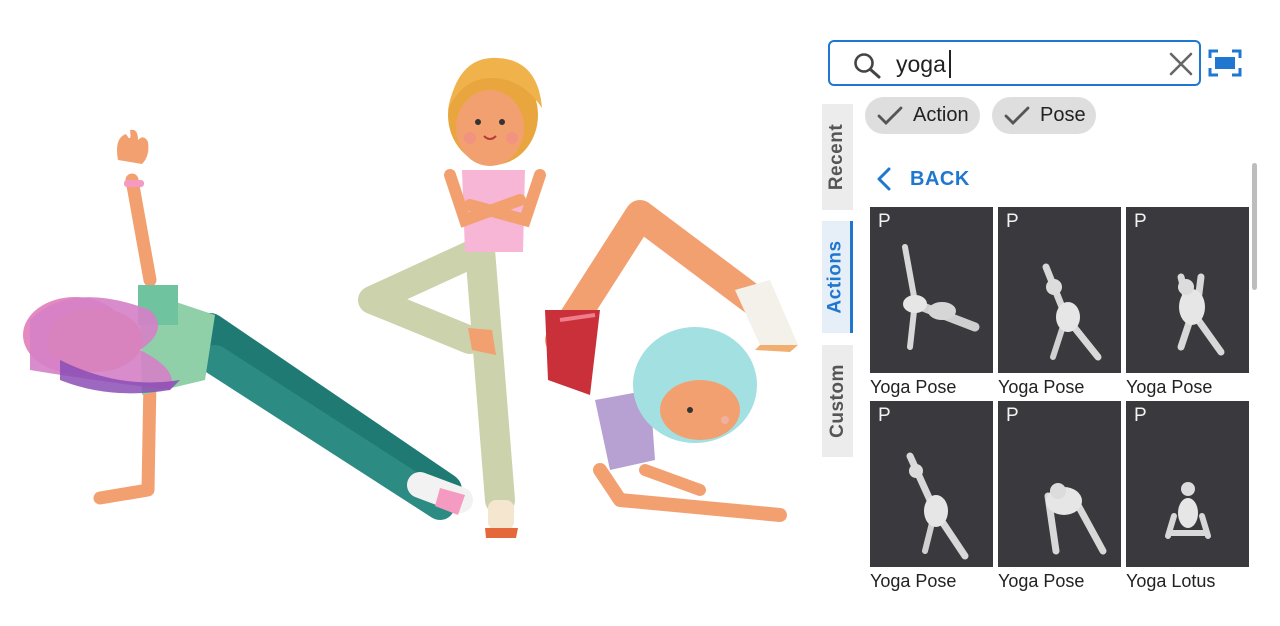 This screenshot has height=626, width=1280. I want to click on result-label: Yoga Lotus, so click(1171, 581).